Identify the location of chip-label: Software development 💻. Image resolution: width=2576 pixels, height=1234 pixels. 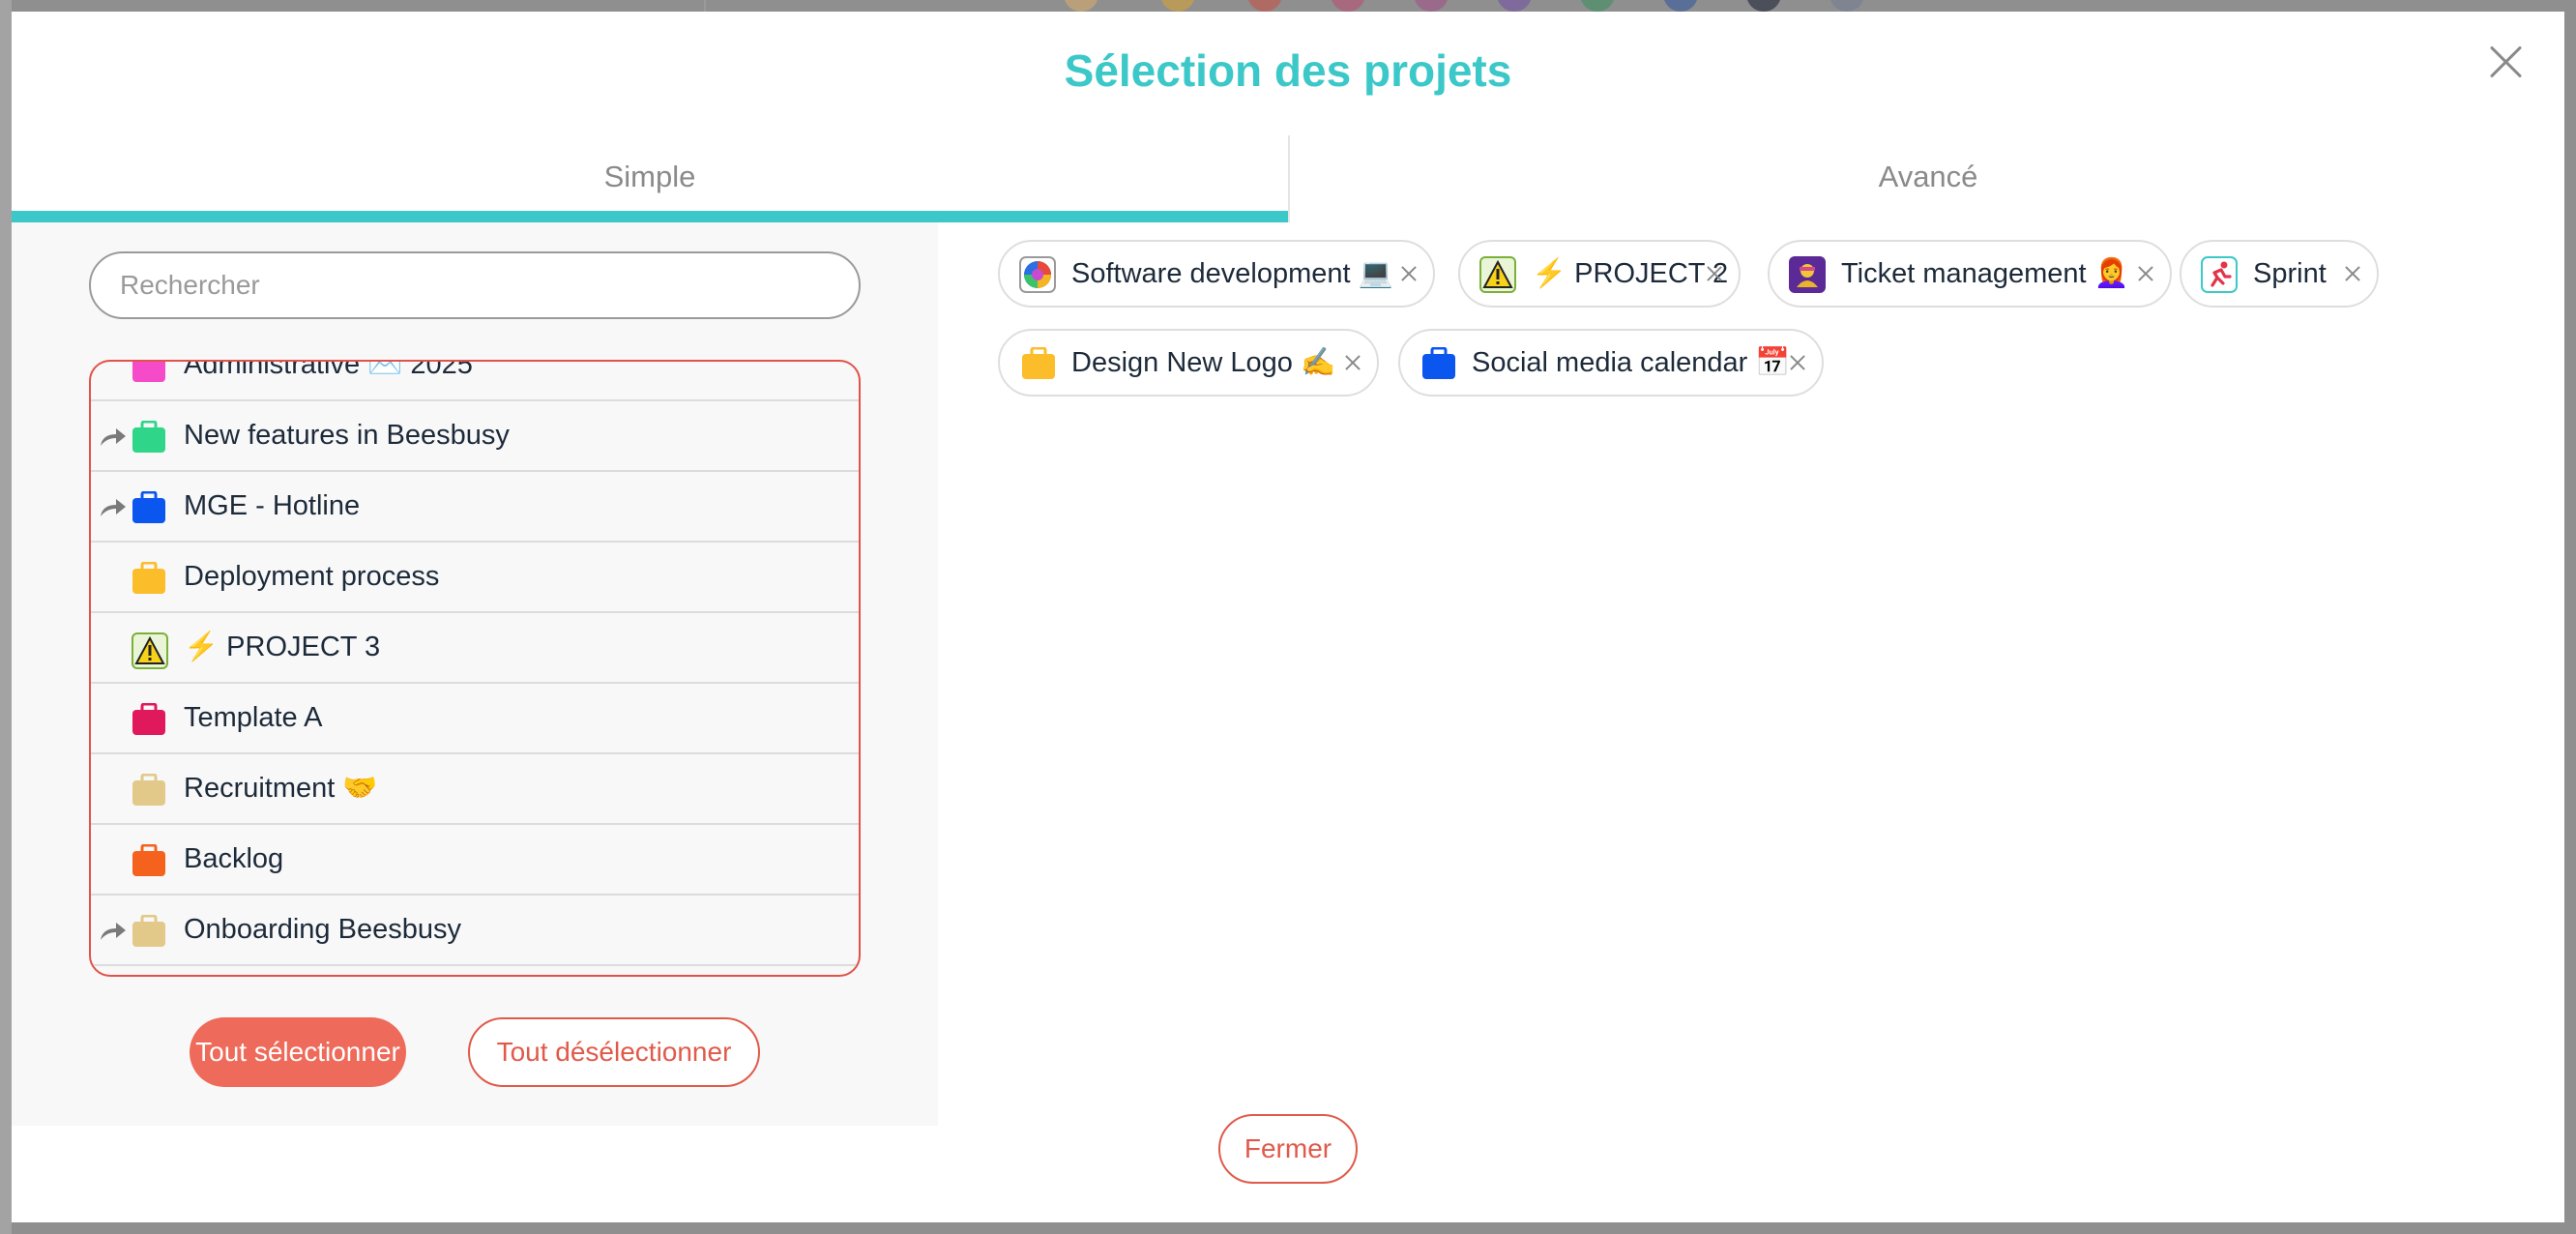
(1232, 273).